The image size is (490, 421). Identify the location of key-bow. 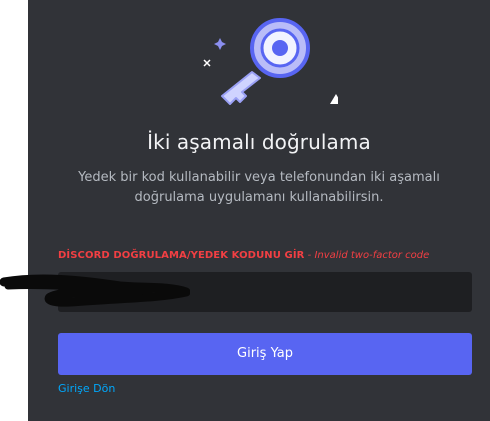
(280, 48).